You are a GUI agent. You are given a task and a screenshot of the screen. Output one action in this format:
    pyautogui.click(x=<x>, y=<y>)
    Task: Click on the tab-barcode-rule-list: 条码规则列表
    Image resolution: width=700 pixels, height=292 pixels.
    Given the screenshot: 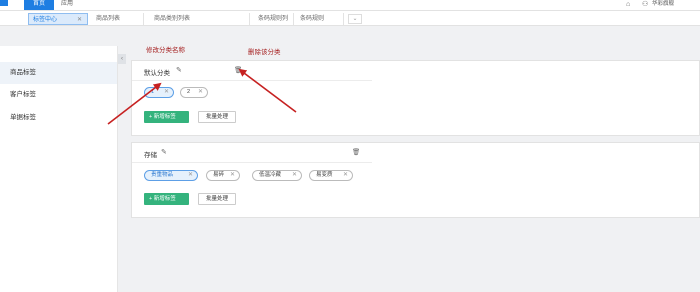 What is the action you would take?
    pyautogui.click(x=274, y=23)
    